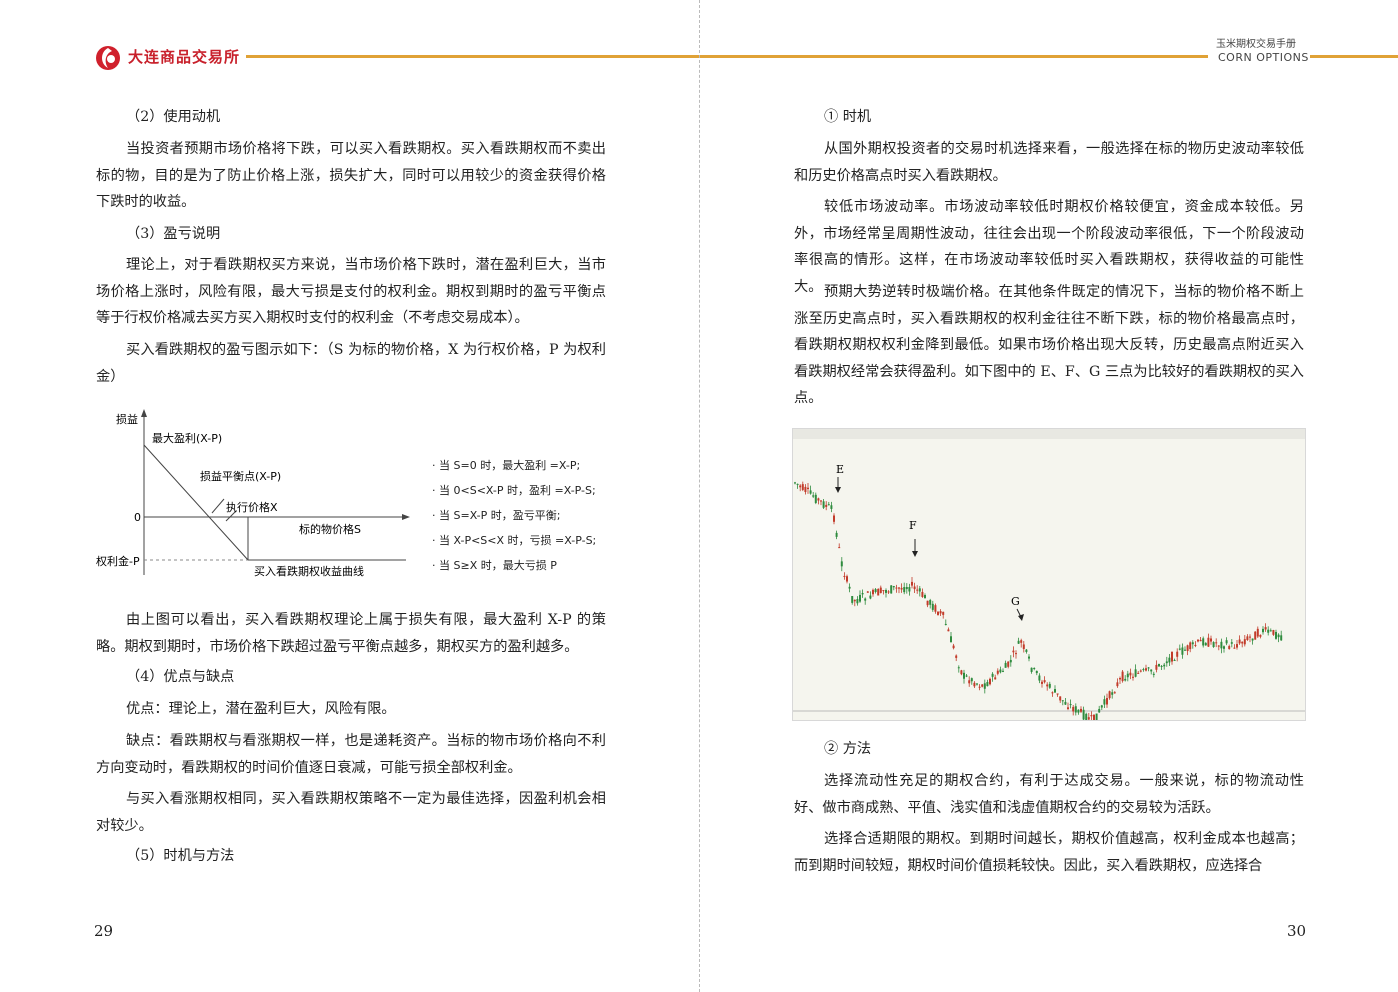  I want to click on manual-subtitle: CORN OPTIONS, so click(1263, 57).